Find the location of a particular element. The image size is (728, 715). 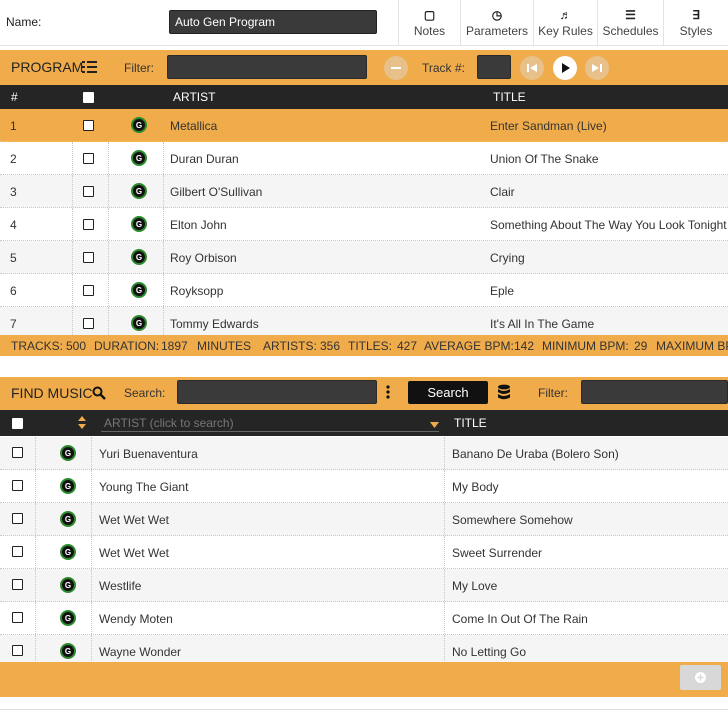

title-cell: Crying is located at coordinates (507, 258).